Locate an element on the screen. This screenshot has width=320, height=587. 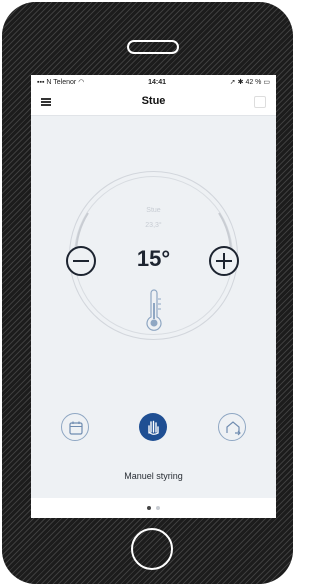
navigation-bar: Stue is located at coordinates (153, 102).